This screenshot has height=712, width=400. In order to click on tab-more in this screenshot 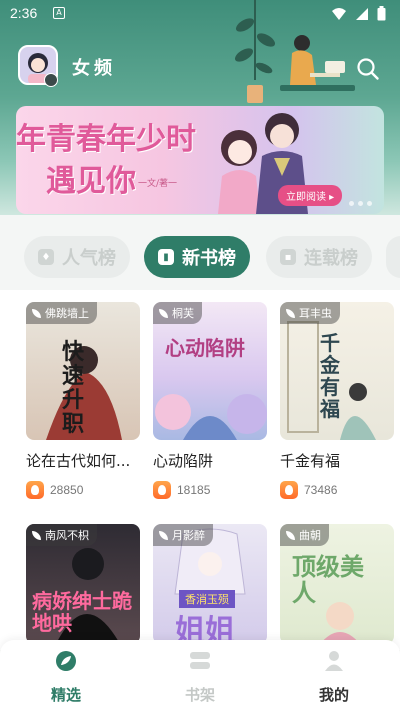, I will do `click(393, 257)`.